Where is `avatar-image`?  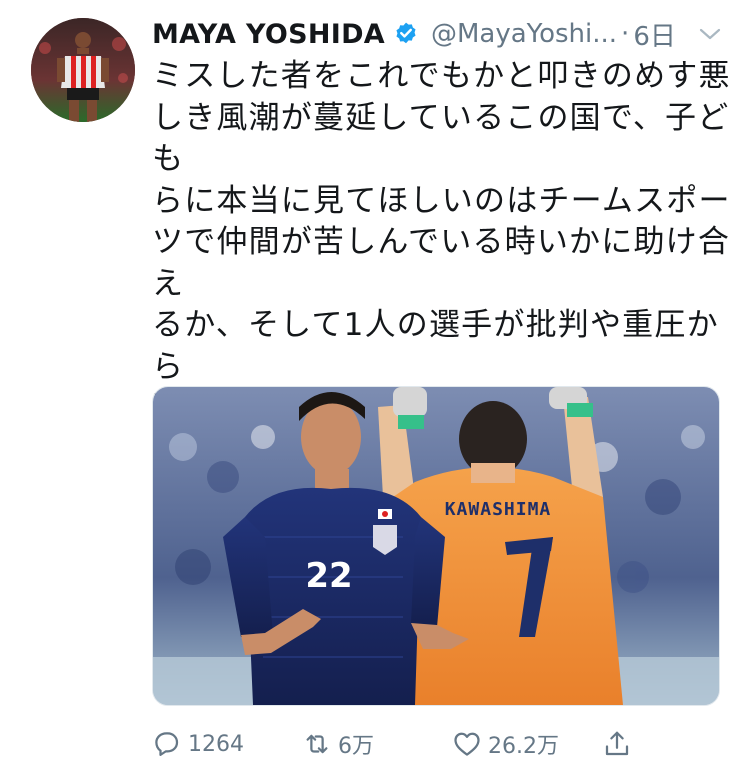
avatar-image is located at coordinates (83, 70).